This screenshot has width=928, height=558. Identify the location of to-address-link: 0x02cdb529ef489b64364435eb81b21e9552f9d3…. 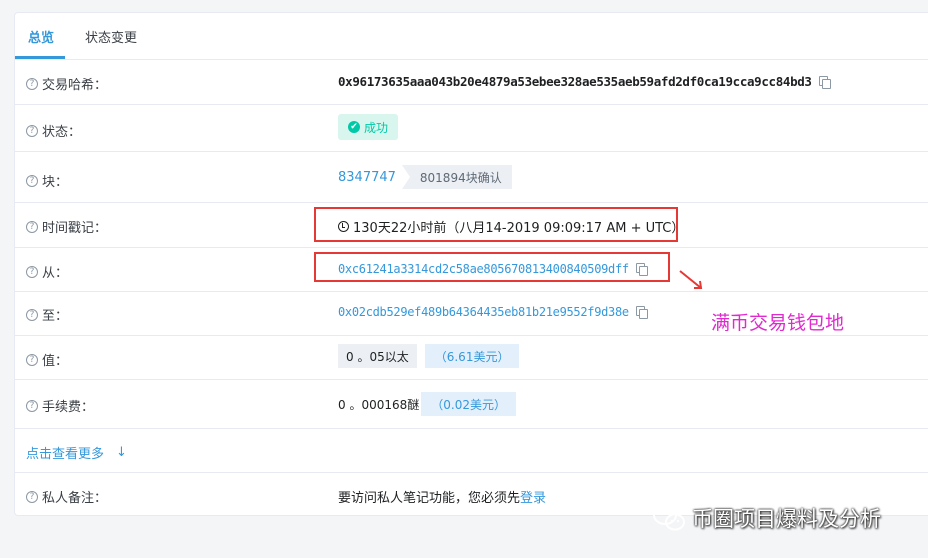
(483, 312).